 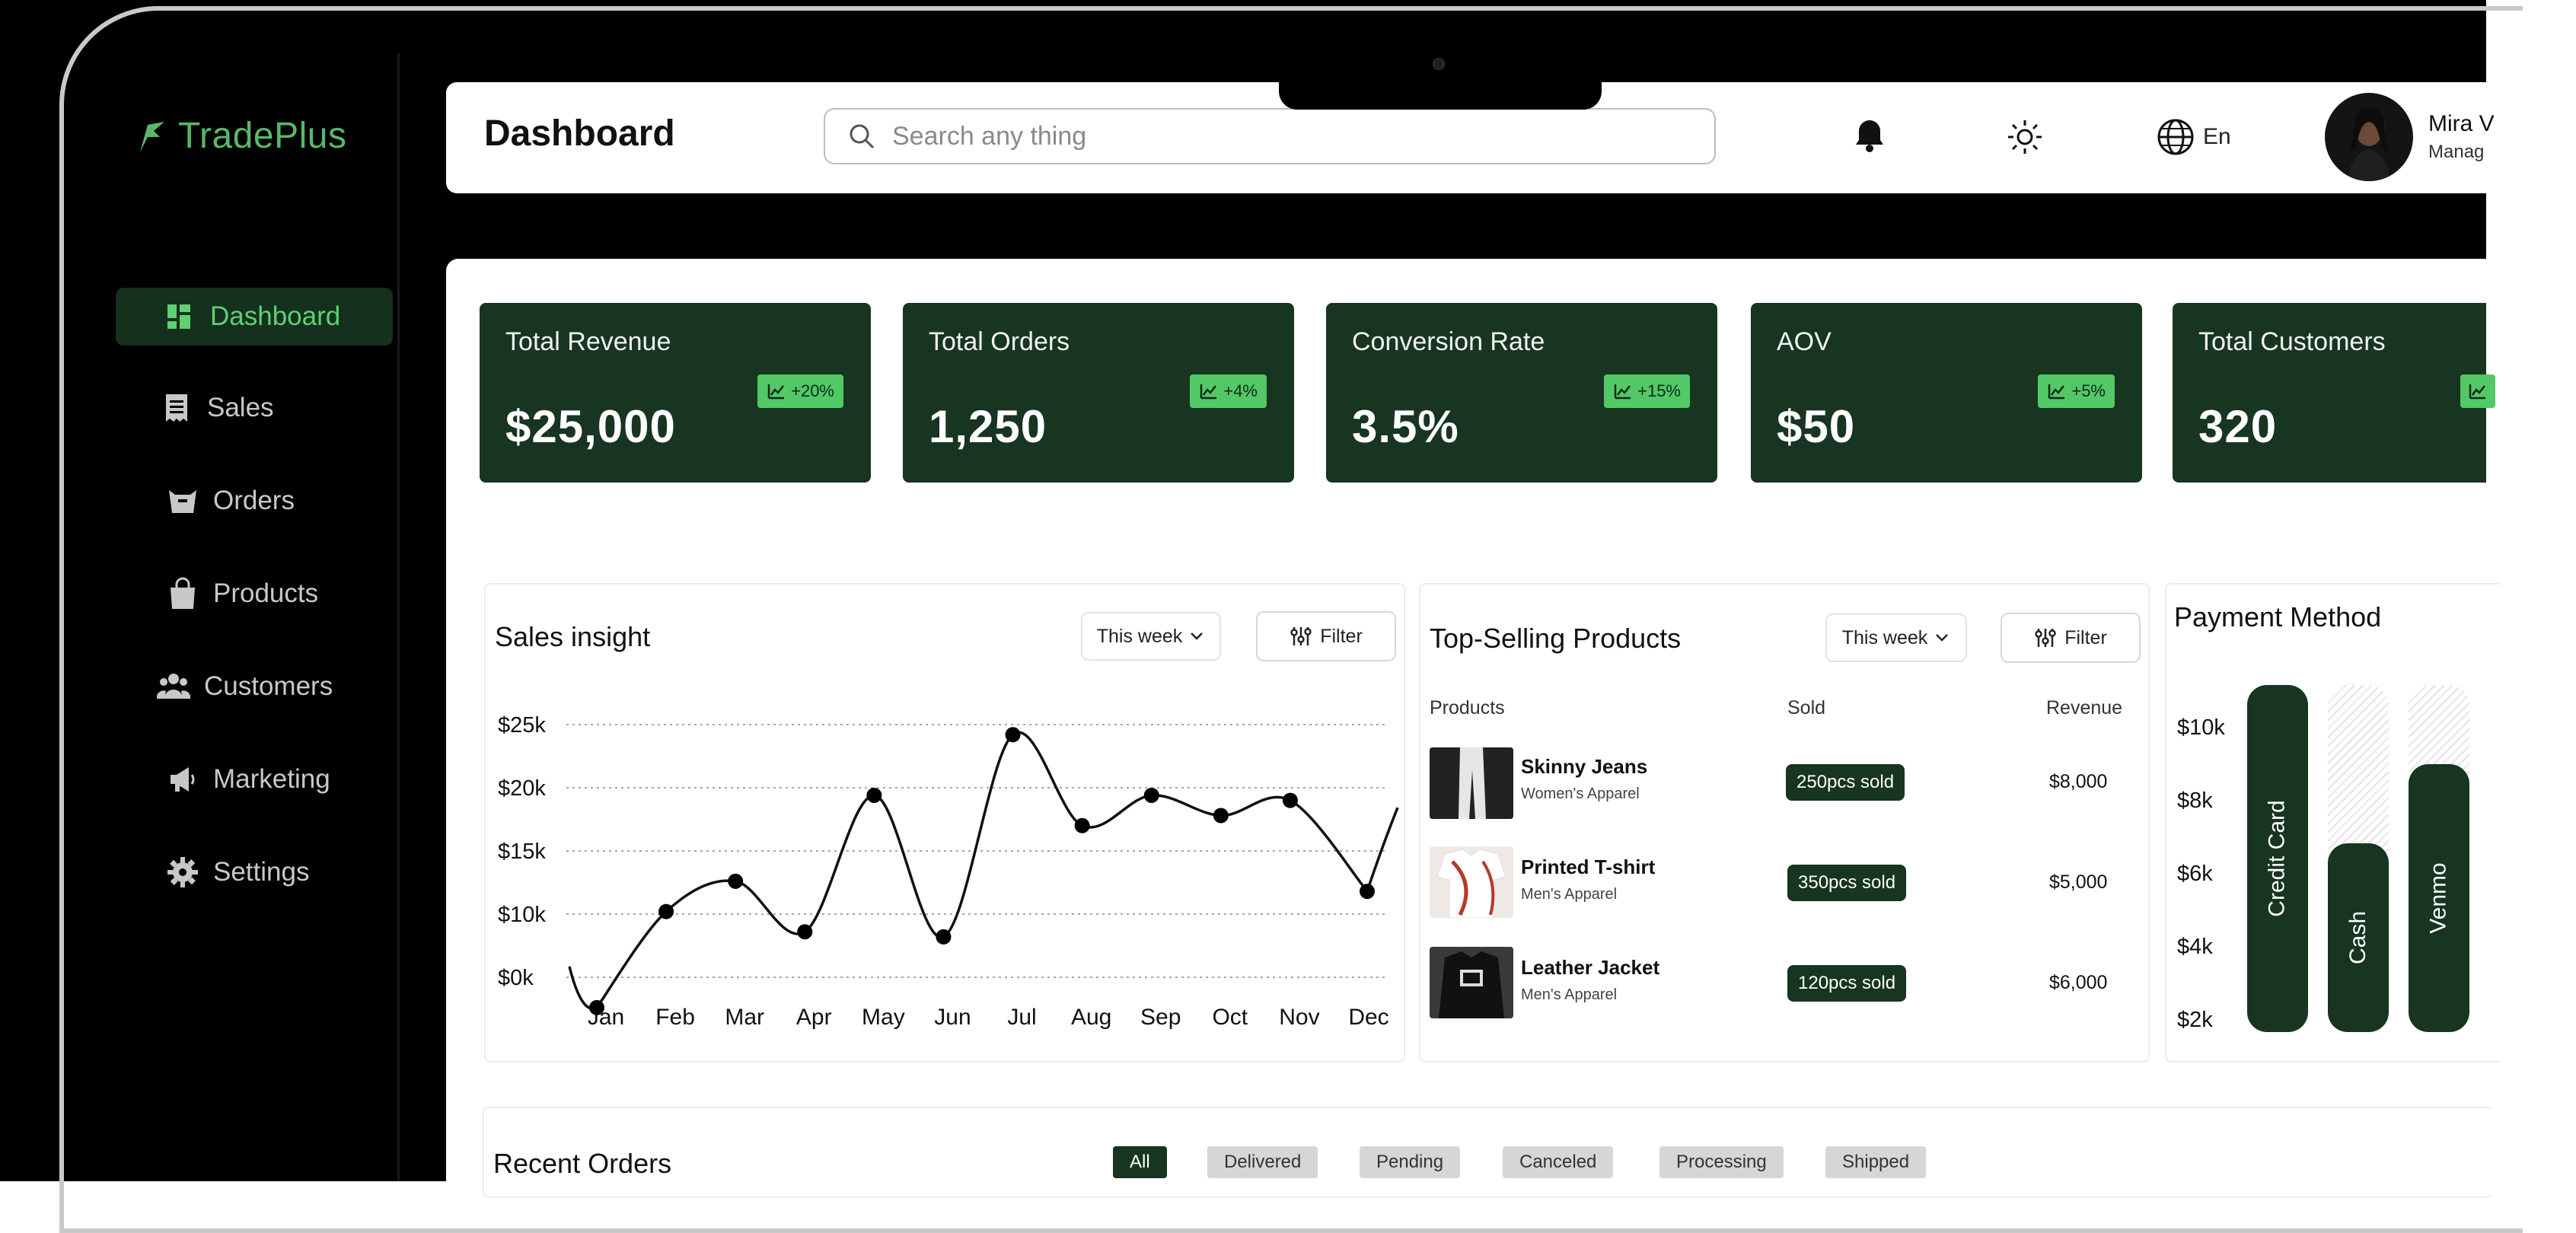 What do you see at coordinates (1591, 967) in the screenshot?
I see `product-name: Leather Jacket` at bounding box center [1591, 967].